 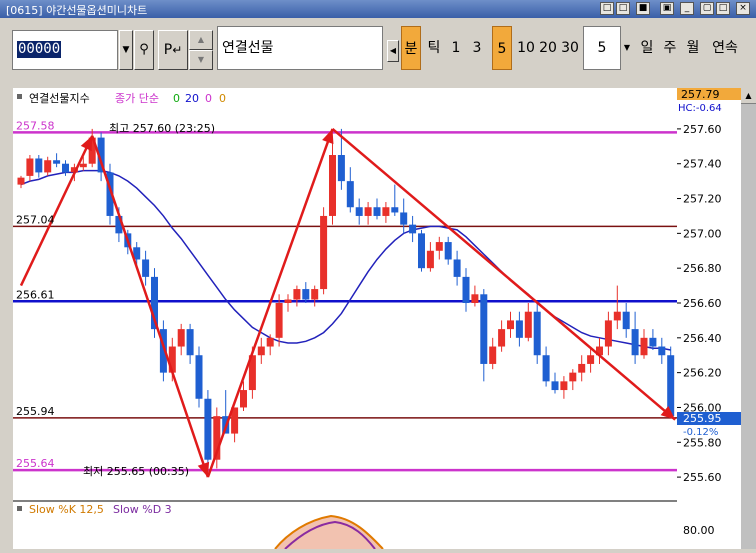 I want to click on panel-separator, so click(x=377, y=501).